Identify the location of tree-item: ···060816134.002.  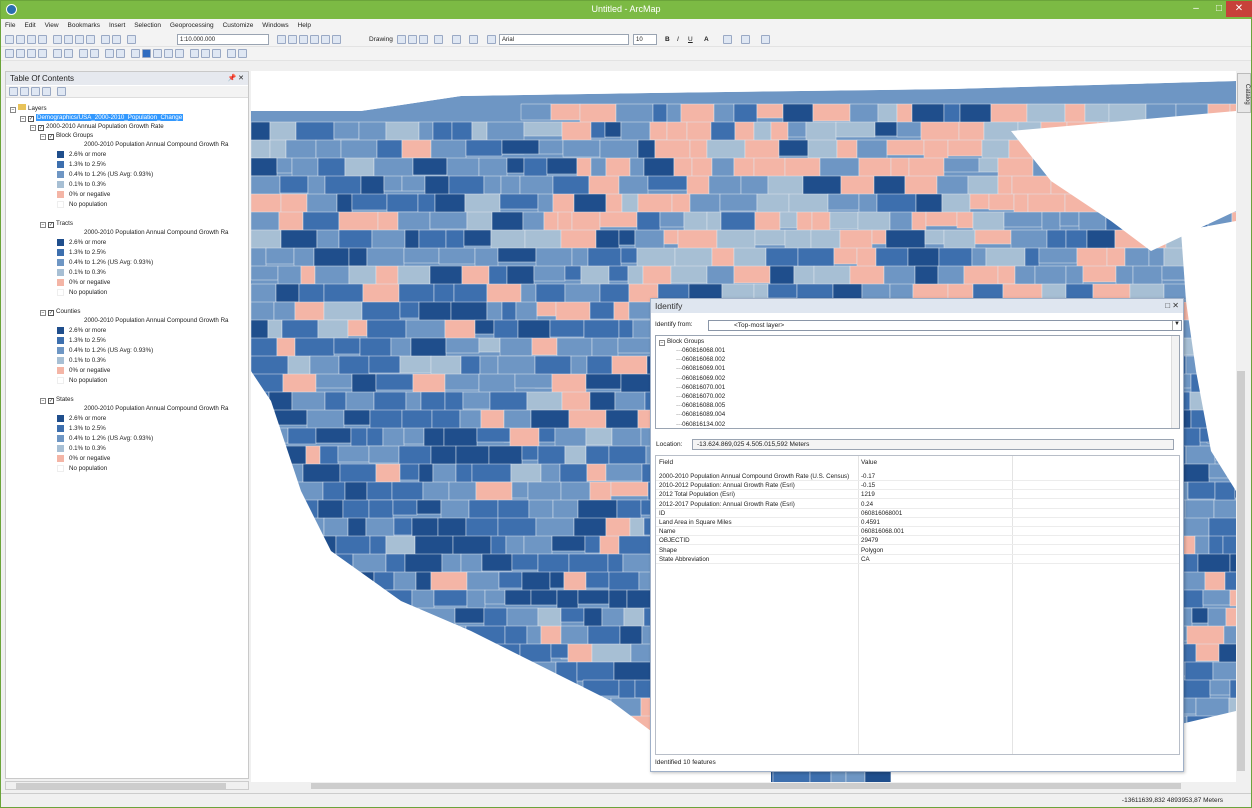
(700, 424).